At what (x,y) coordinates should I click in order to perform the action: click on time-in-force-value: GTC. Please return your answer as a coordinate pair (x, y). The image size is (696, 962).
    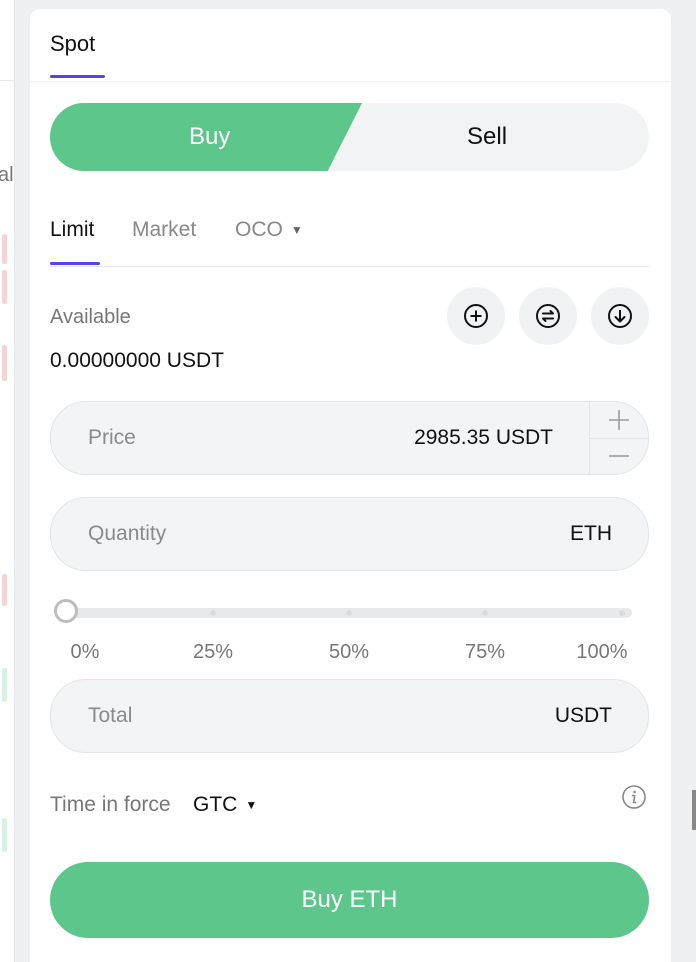
    Looking at the image, I should click on (215, 804).